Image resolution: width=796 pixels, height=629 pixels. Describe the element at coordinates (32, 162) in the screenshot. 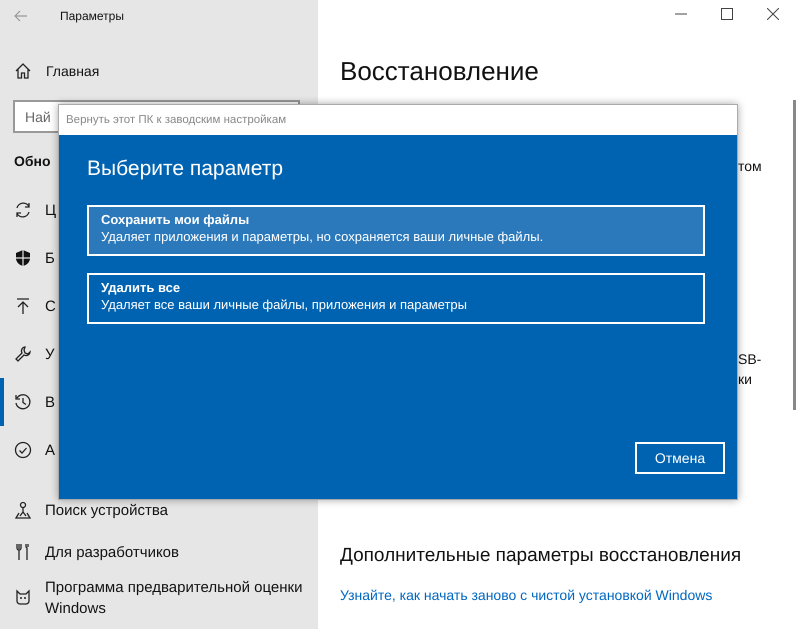

I see `section-heading: Обно` at that location.